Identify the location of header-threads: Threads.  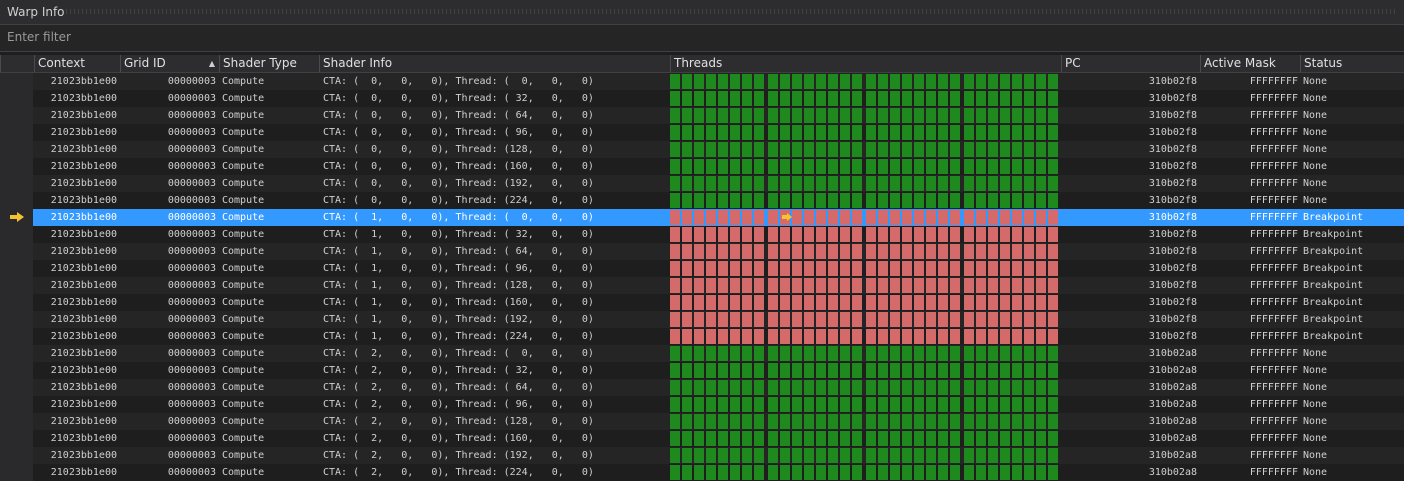
(865, 63).